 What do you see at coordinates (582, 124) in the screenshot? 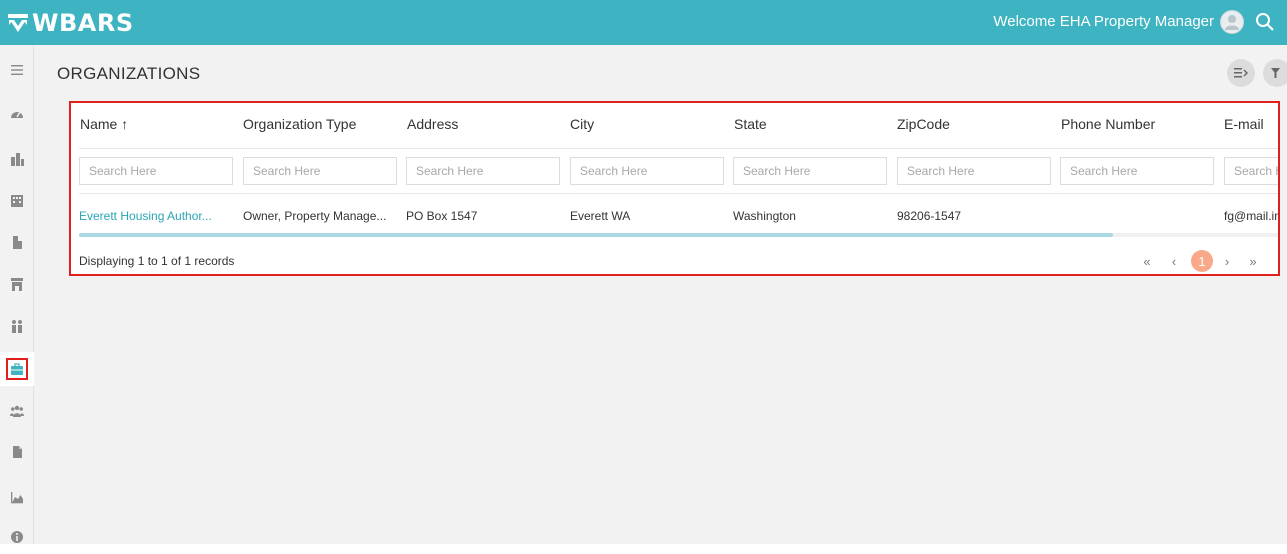
I see `column-header-city: City` at bounding box center [582, 124].